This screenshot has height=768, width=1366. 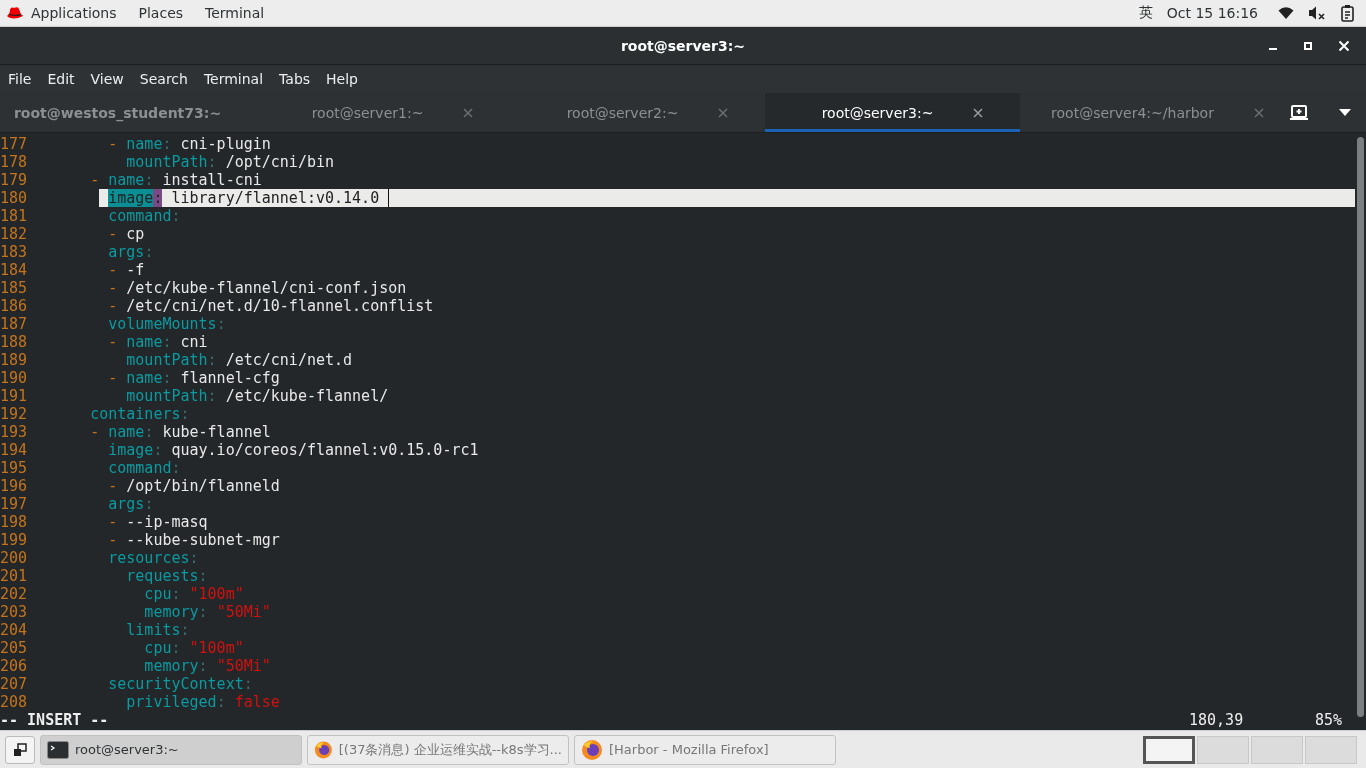 I want to click on wifi-icon, so click(x=1286, y=13).